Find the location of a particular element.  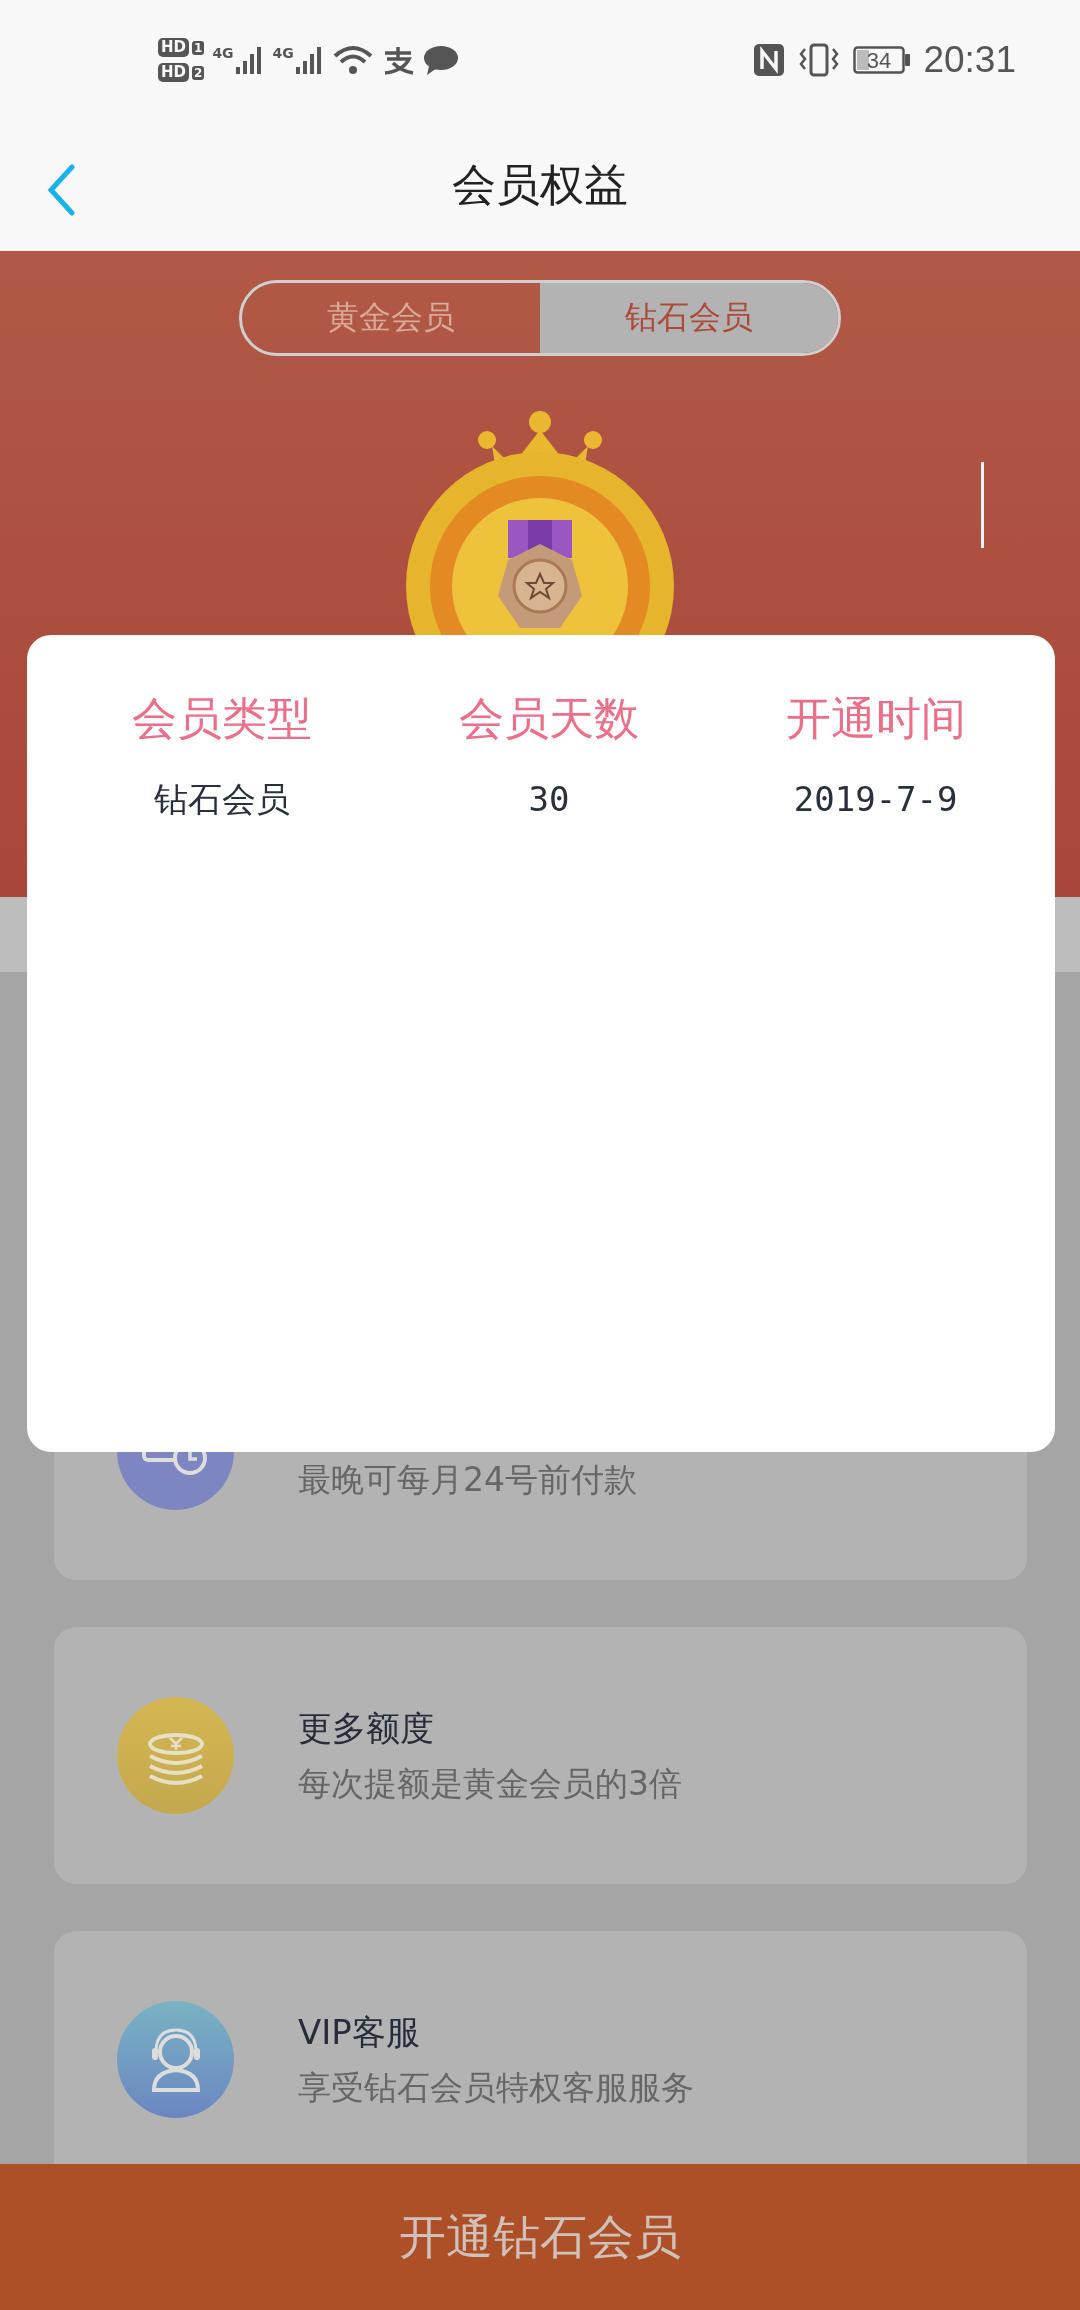

benefit-title: 更多额度 is located at coordinates (366, 1728).